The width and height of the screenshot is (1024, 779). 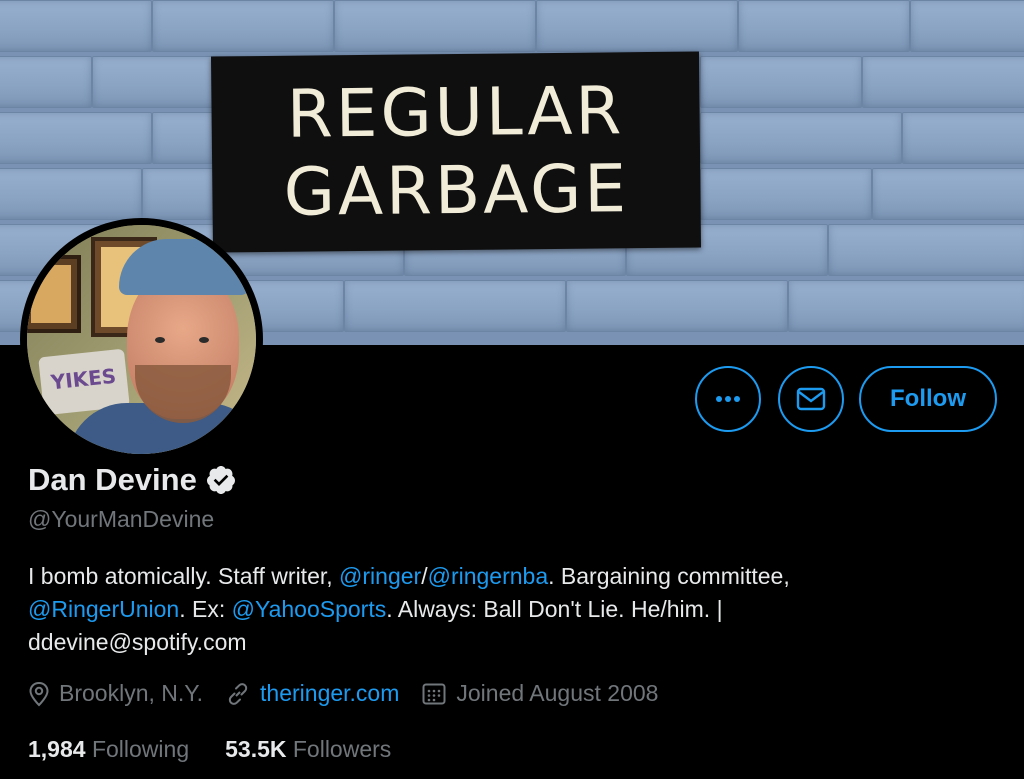 I want to click on mail-icon, so click(x=811, y=399).